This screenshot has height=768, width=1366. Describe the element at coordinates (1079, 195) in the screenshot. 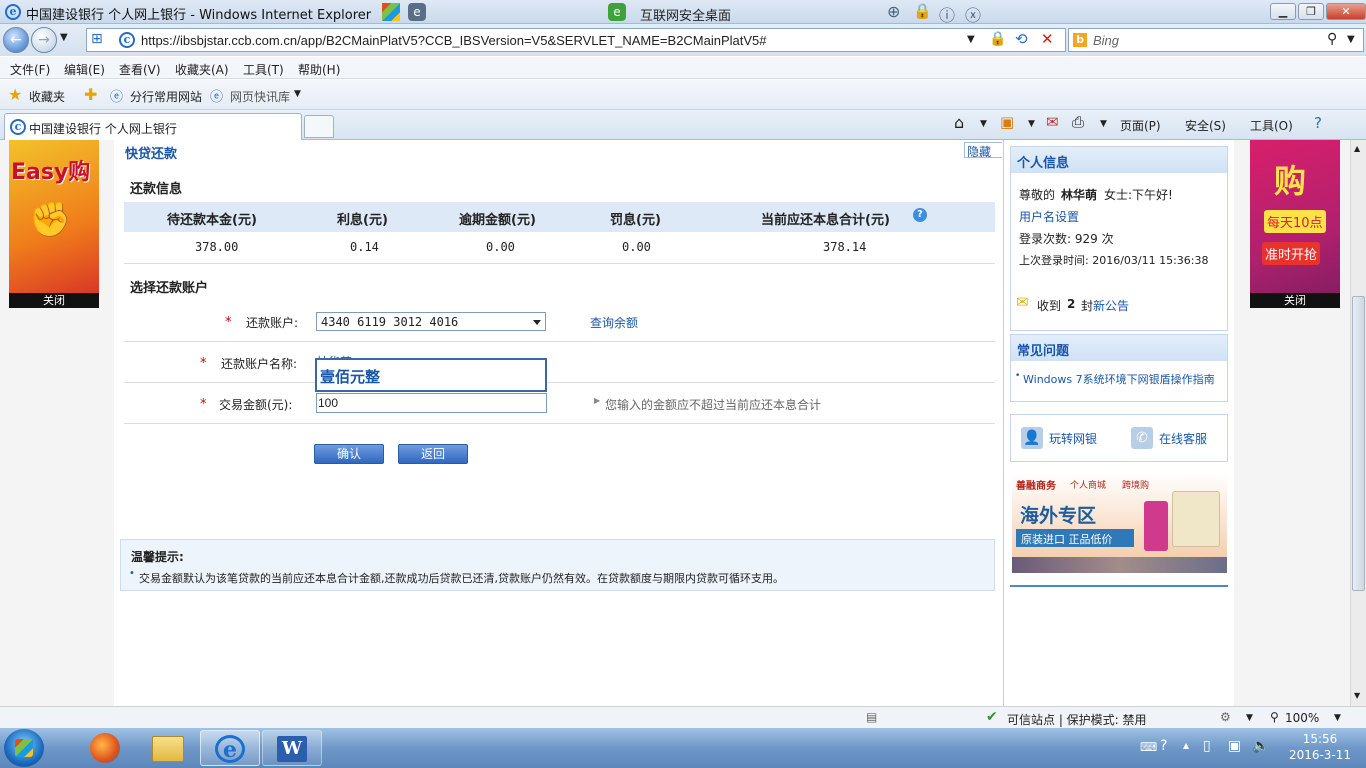

I see `user-name: 林华萌` at that location.